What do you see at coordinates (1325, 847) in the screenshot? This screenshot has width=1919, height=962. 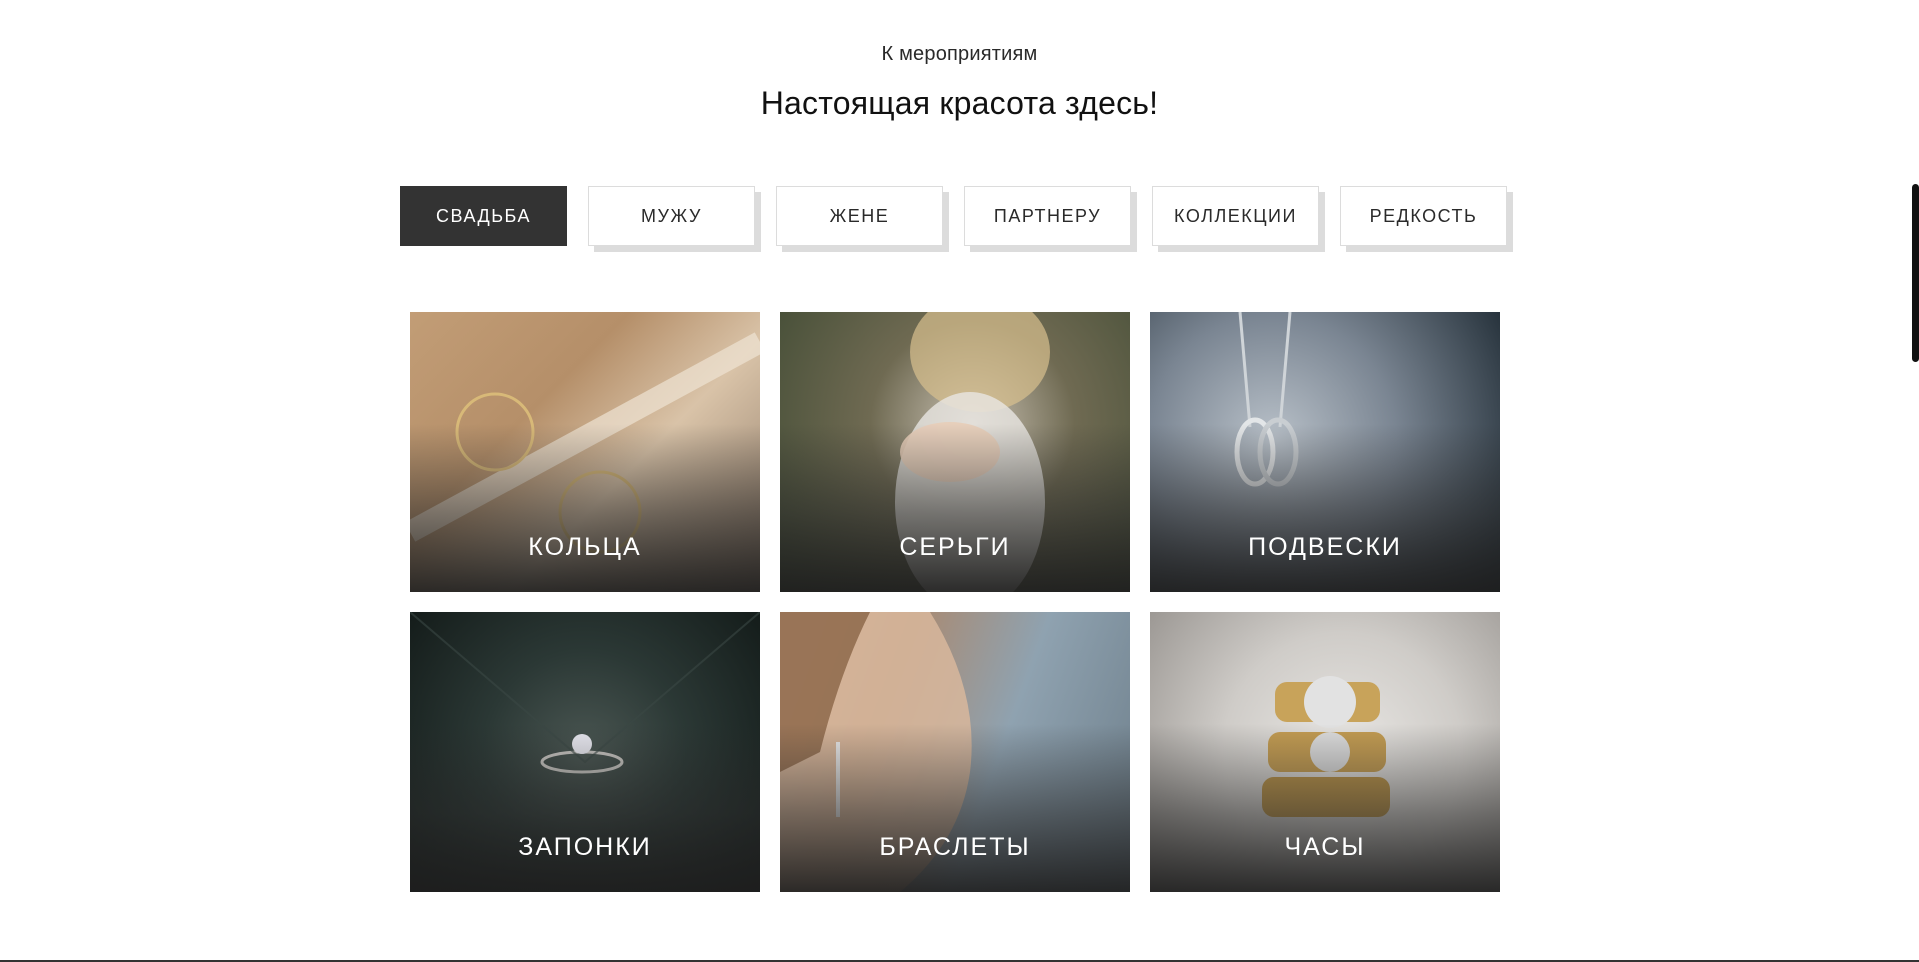 I see `category-label: ЧАСЫ` at bounding box center [1325, 847].